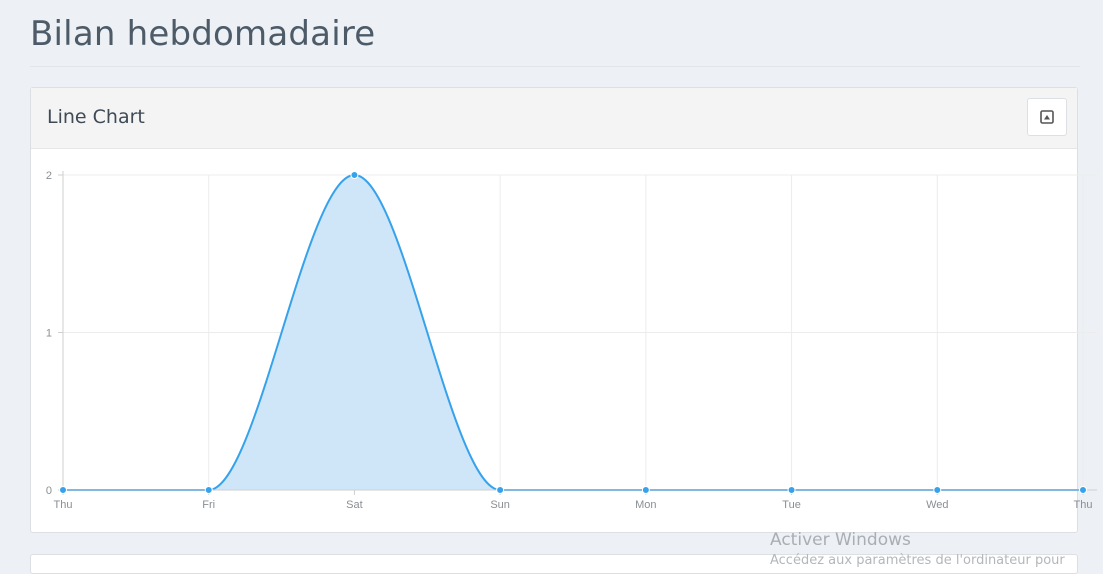  Describe the element at coordinates (840, 540) in the screenshot. I see `windows-activation-title: Activer Windows` at that location.